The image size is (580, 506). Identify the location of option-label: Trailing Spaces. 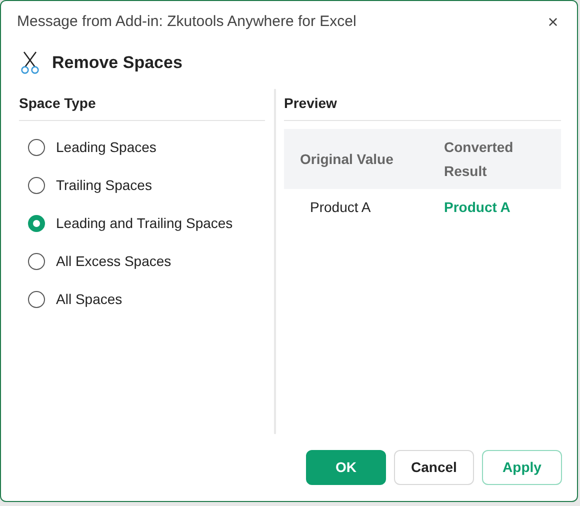
(104, 185).